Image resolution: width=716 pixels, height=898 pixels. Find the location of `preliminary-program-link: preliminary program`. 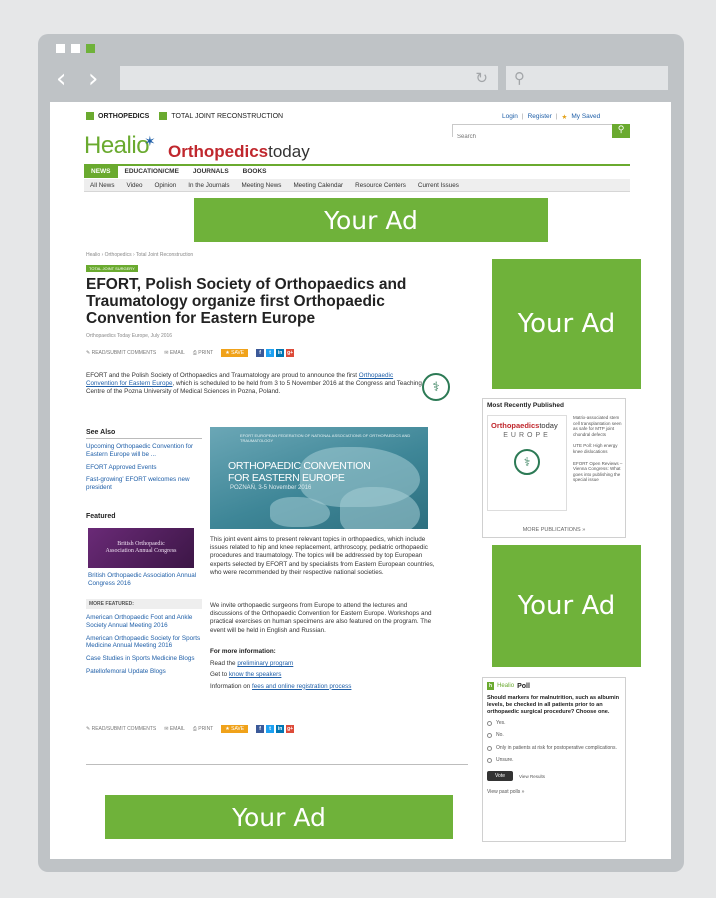

preliminary-program-link: preliminary program is located at coordinates (265, 663).